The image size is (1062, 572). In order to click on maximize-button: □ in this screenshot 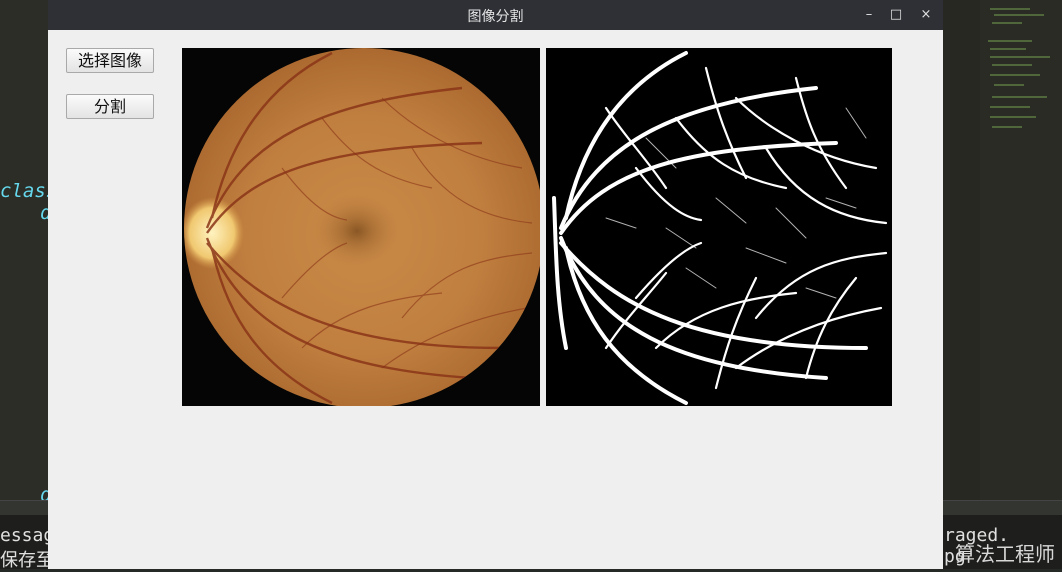, I will do `click(896, 15)`.